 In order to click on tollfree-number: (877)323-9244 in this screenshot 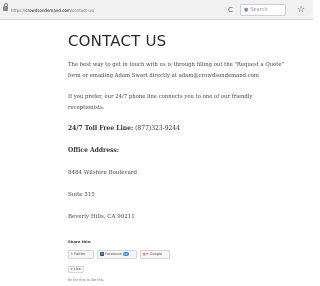, I will do `click(157, 128)`.